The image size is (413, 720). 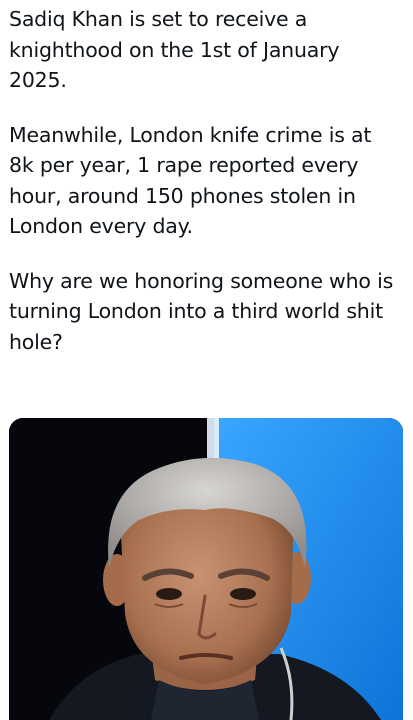 I want to click on right-eye, so click(x=243, y=594).